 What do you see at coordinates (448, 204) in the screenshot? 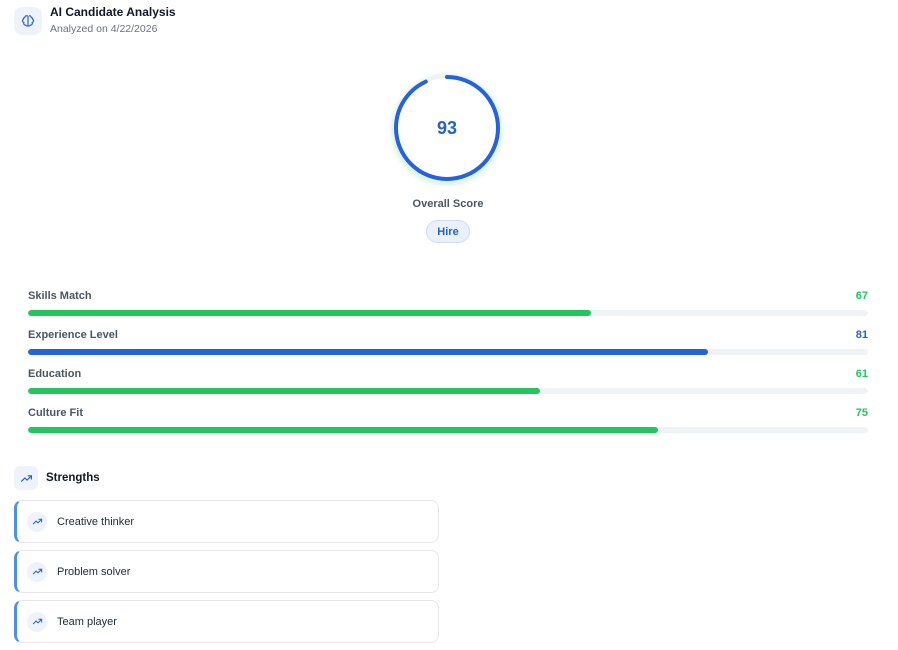
I see `overall-score-label: Overall Score` at bounding box center [448, 204].